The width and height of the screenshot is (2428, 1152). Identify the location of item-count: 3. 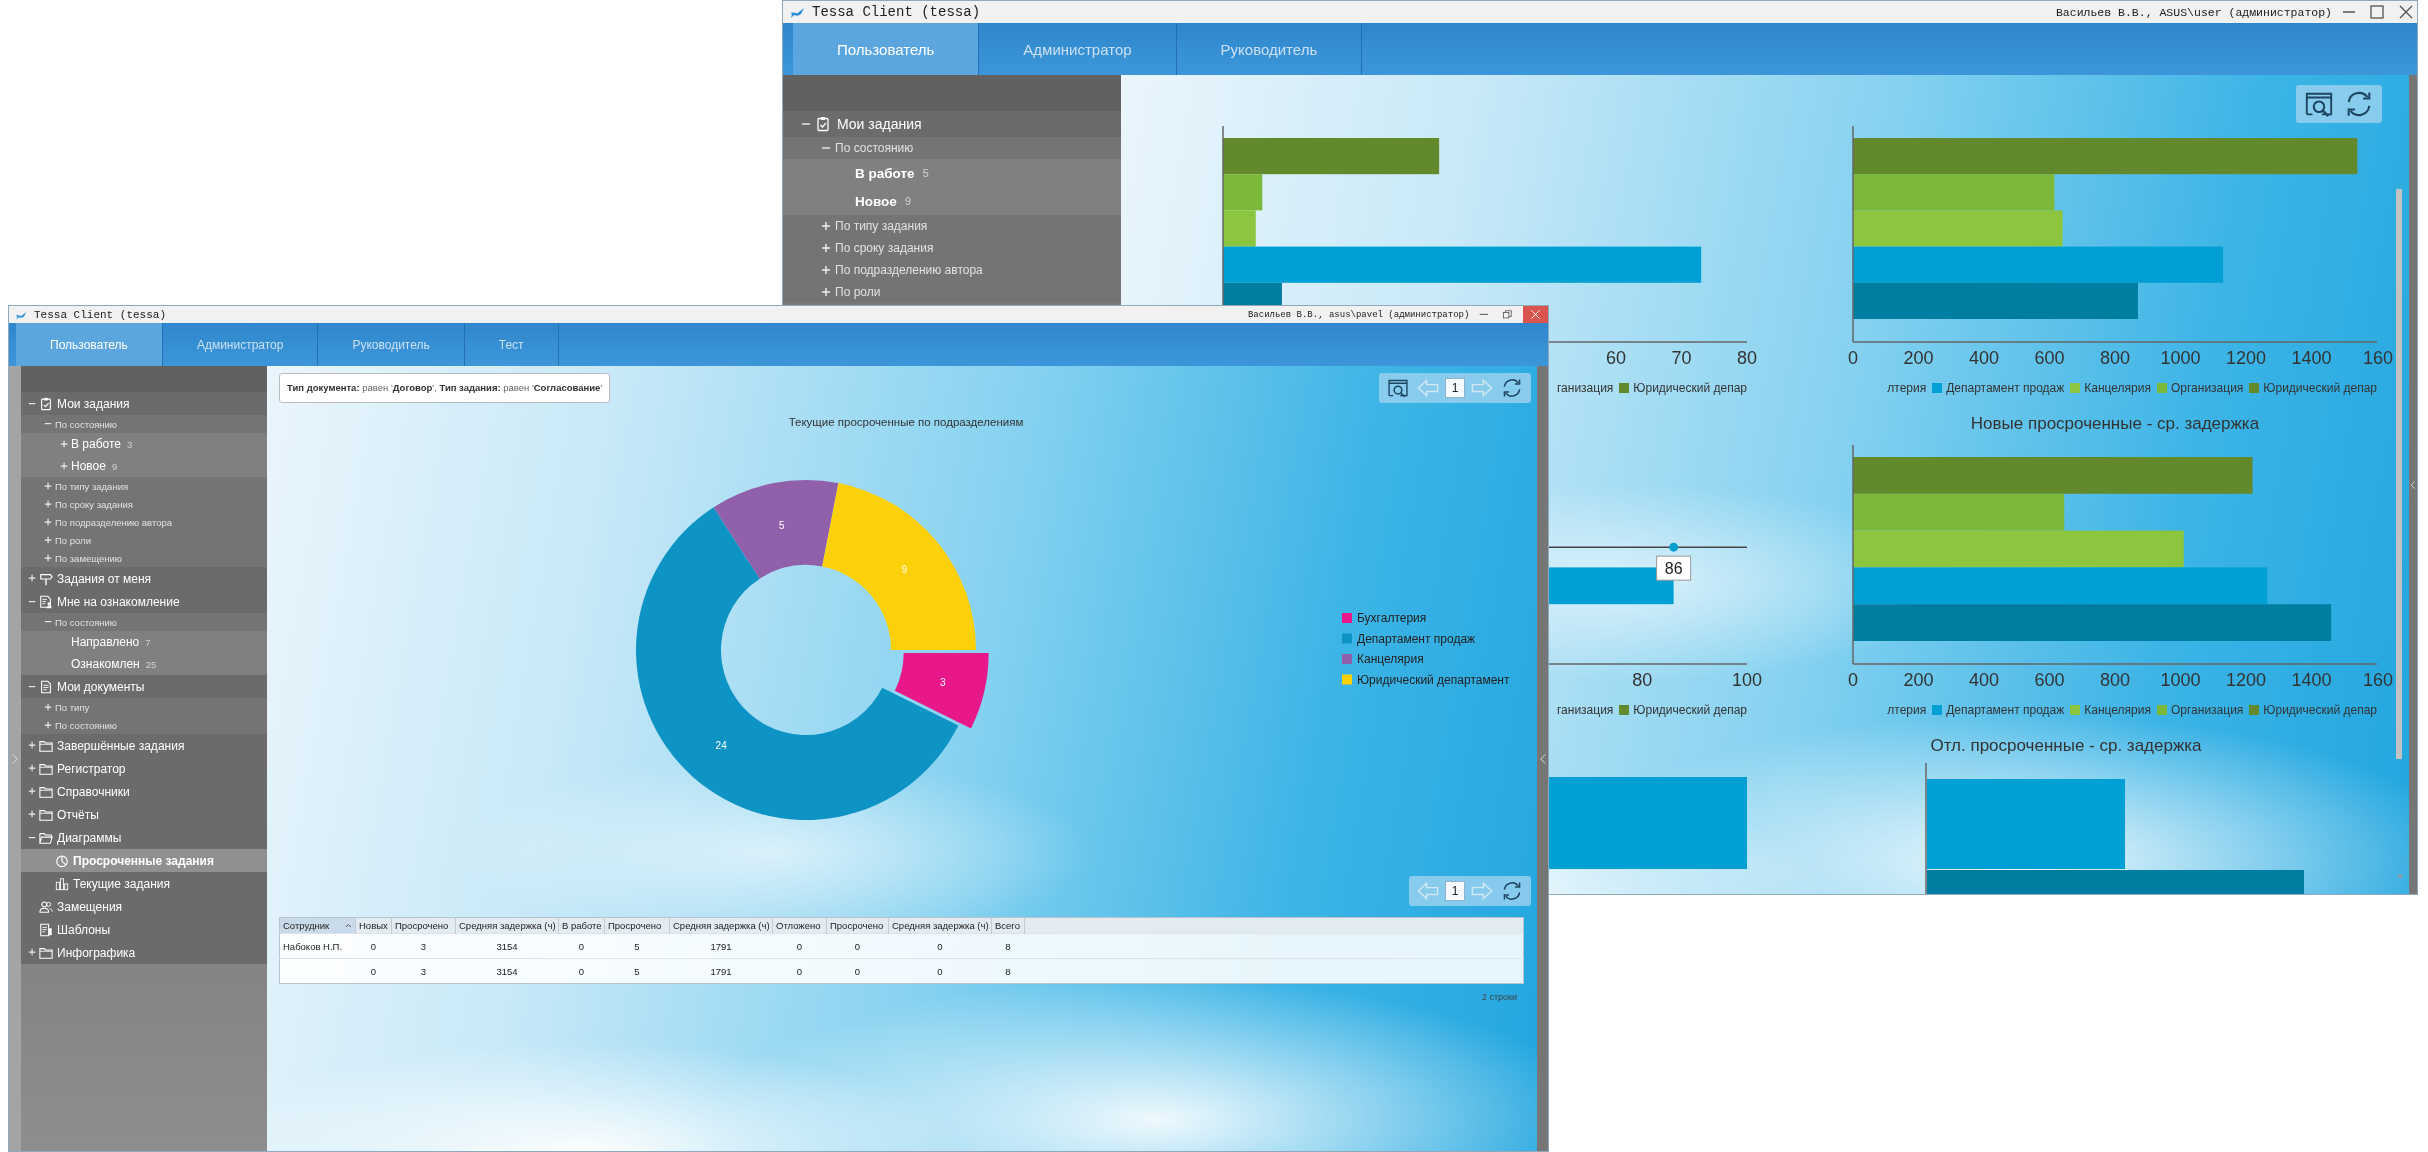
(130, 444).